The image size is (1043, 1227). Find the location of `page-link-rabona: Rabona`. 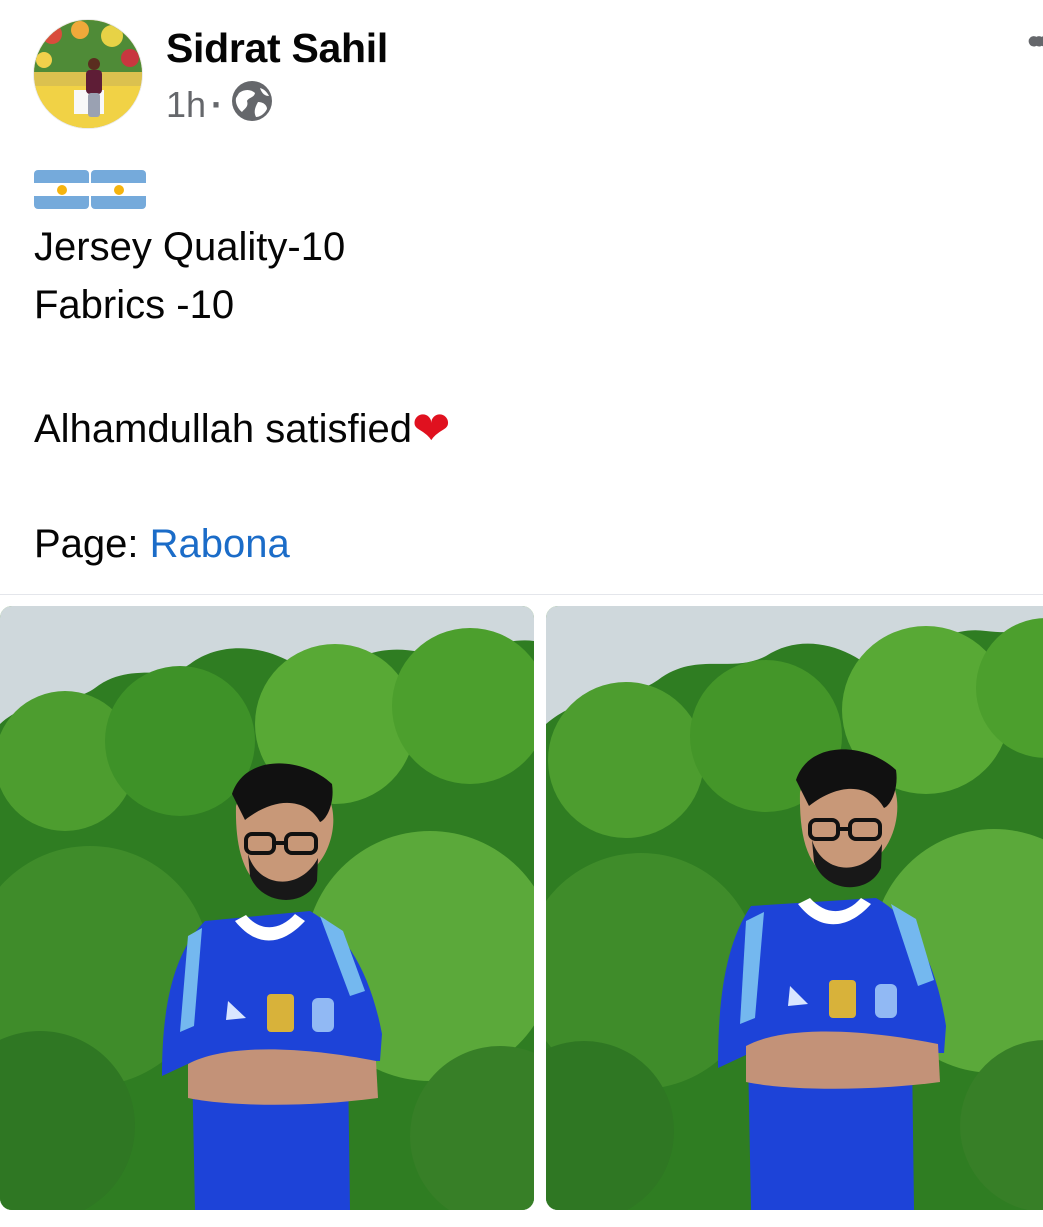

page-link-rabona: Rabona is located at coordinates (220, 544).